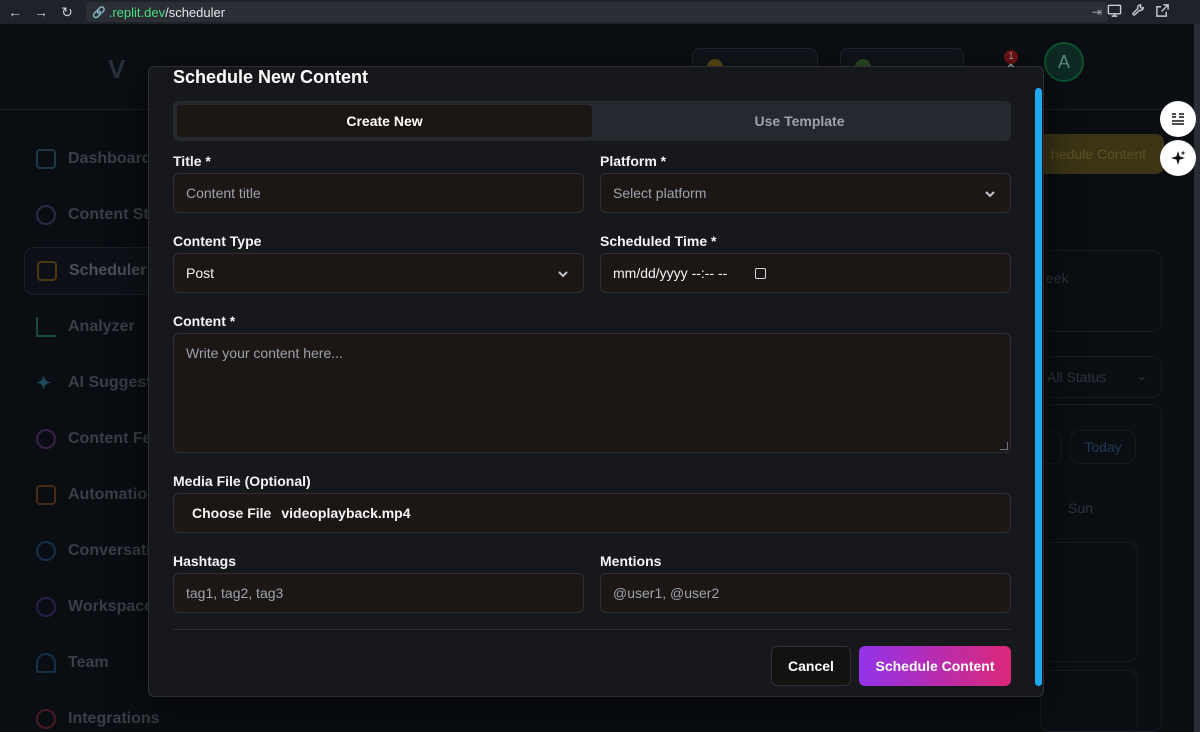 This screenshot has width=1200, height=732. What do you see at coordinates (658, 241) in the screenshot?
I see `scheduled-time-label: Scheduled Time *` at bounding box center [658, 241].